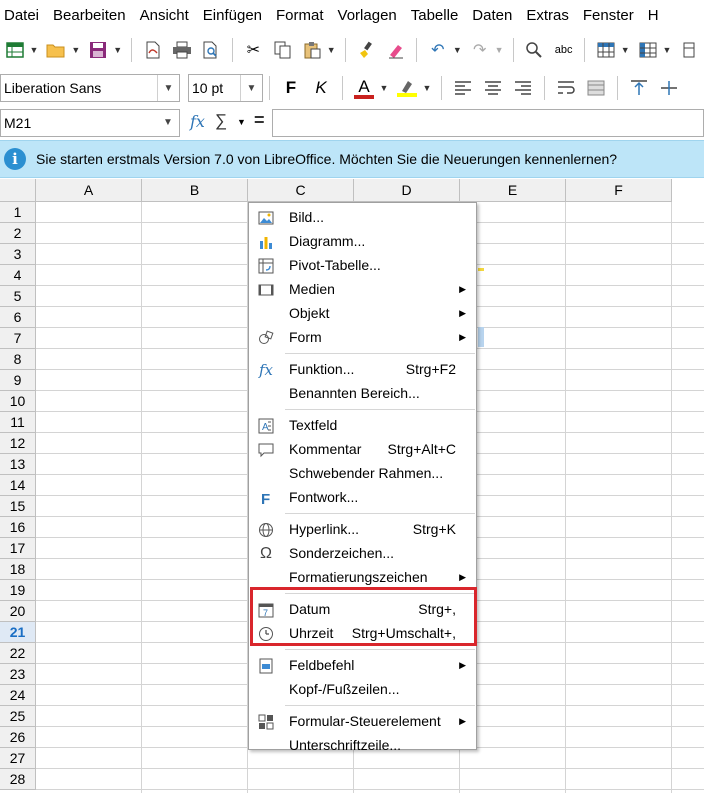 Image resolution: width=704 pixels, height=793 pixels. I want to click on row-header: 15, so click(18, 506).